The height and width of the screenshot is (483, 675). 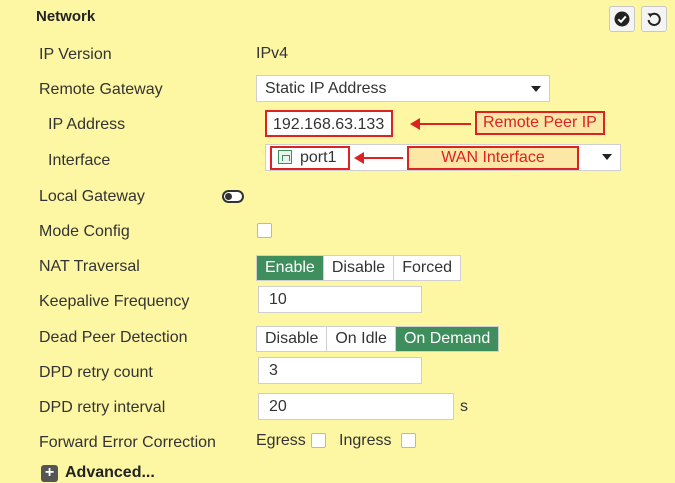 What do you see at coordinates (292, 339) in the screenshot?
I see `dpd-disable-option: Disable` at bounding box center [292, 339].